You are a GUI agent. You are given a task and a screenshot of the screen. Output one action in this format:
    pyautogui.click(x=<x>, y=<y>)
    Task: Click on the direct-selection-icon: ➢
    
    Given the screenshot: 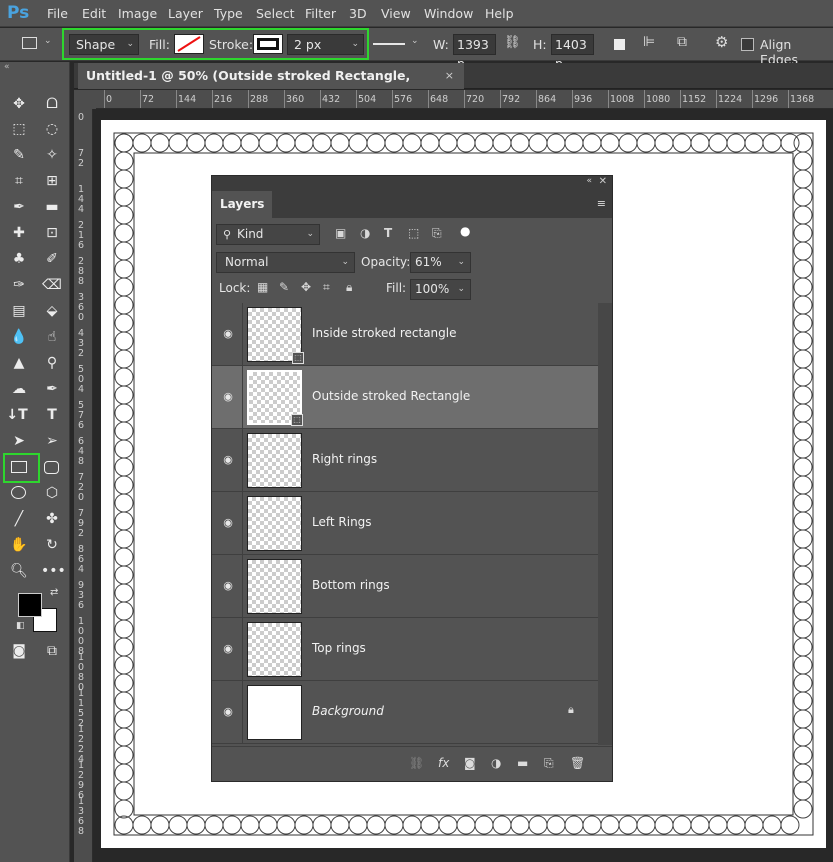 What is the action you would take?
    pyautogui.click(x=52, y=441)
    